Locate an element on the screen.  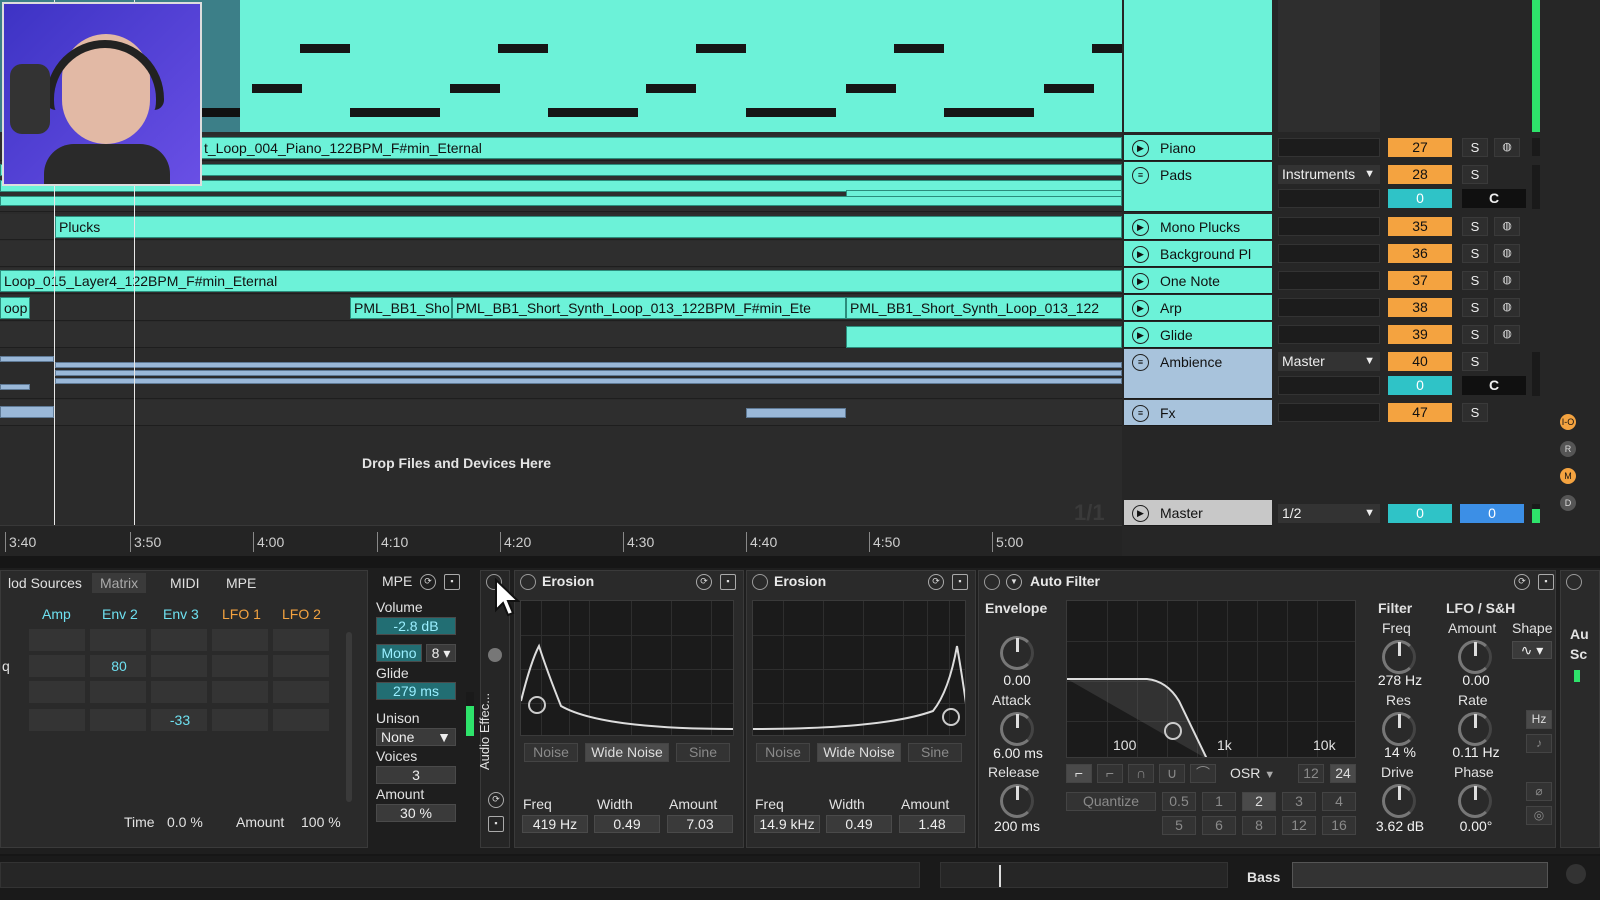
info-view is located at coordinates (460, 875).